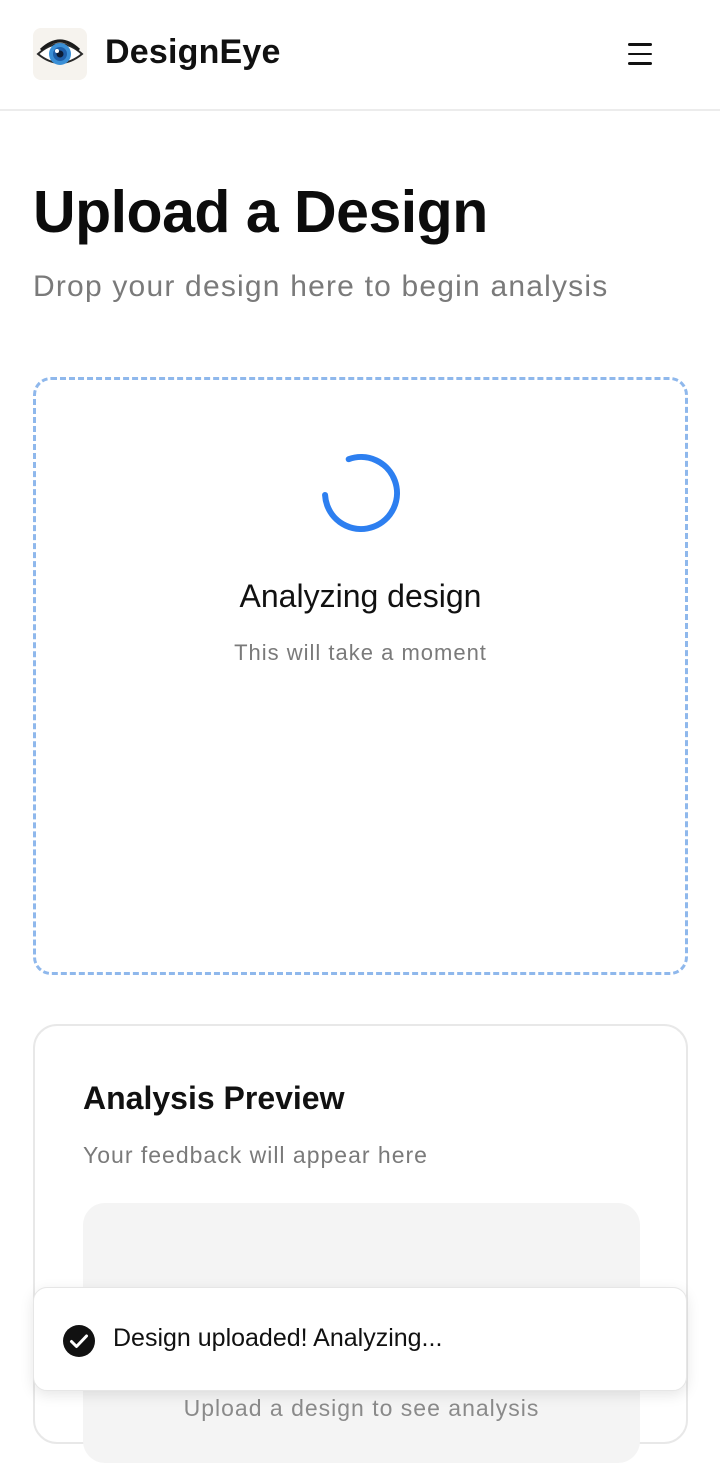  What do you see at coordinates (79, 1341) in the screenshot?
I see `check-circle-icon` at bounding box center [79, 1341].